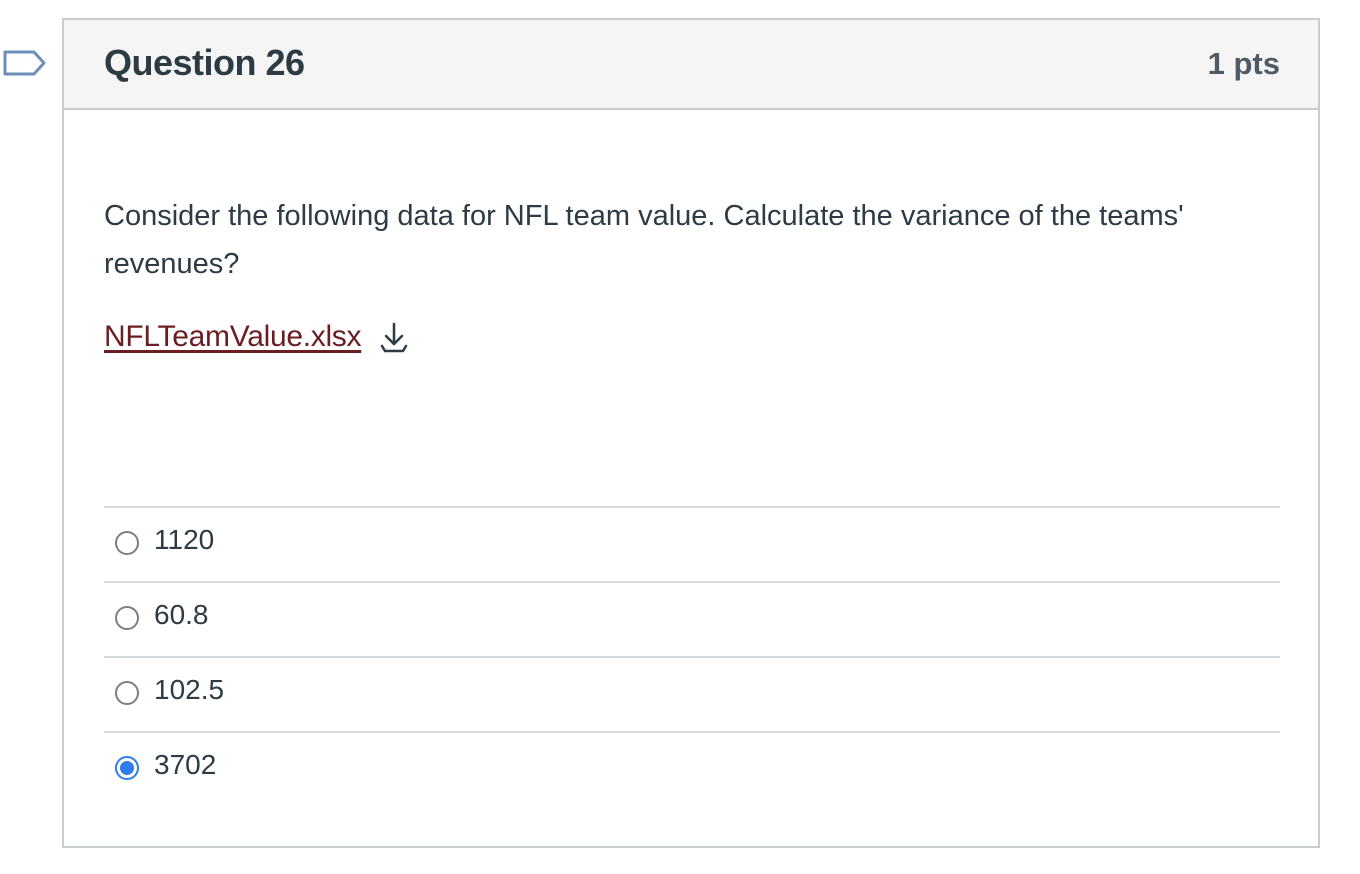 Image resolution: width=1360 pixels, height=874 pixels. I want to click on download-icon, so click(394, 337).